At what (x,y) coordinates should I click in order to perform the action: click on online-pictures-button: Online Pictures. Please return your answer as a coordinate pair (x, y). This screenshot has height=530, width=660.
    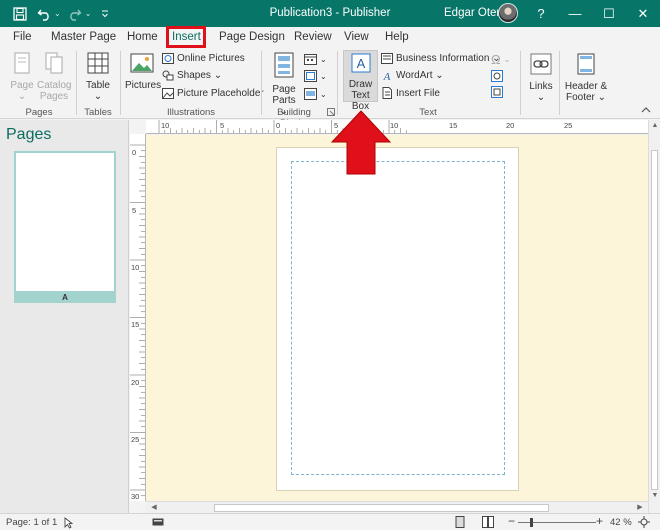
    Looking at the image, I should click on (203, 58).